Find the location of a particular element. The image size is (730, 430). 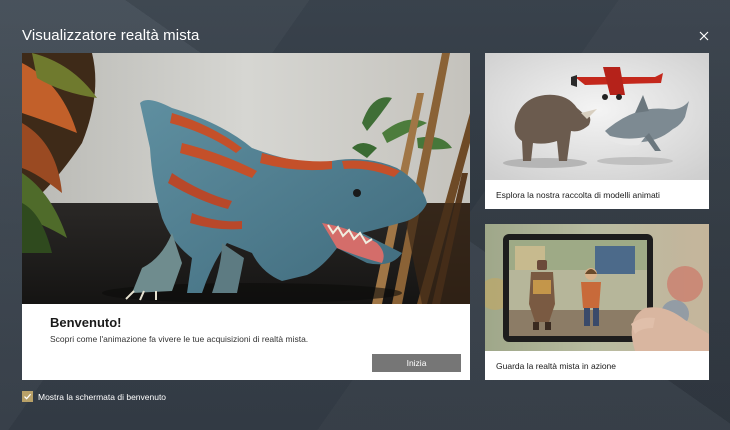

show-welcome-label: Mostra la schermata di benvenuto is located at coordinates (102, 396).